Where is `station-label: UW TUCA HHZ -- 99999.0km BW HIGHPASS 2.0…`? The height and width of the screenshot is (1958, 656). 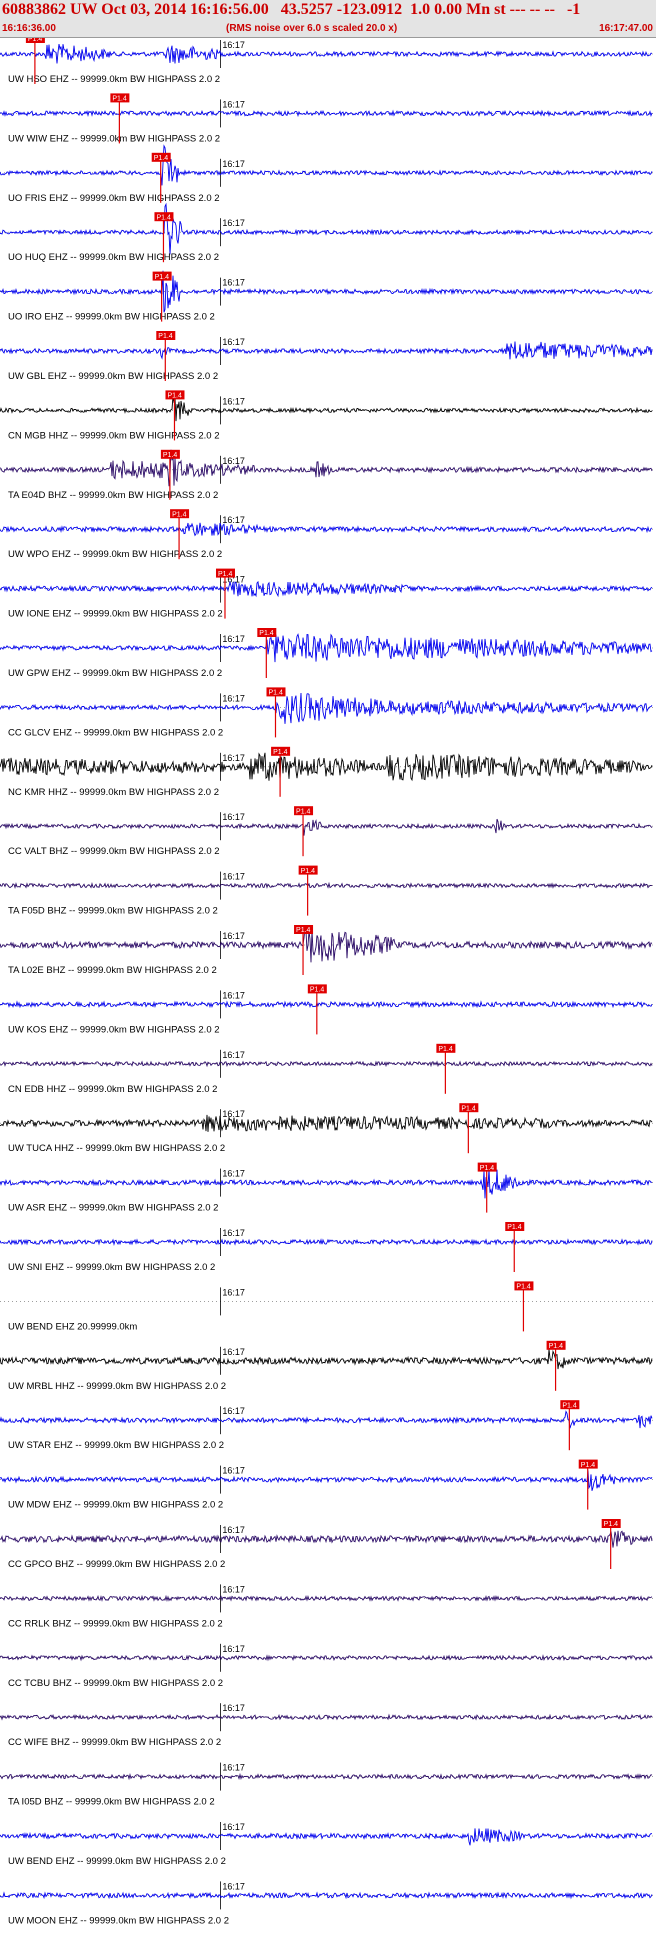
station-label: UW TUCA HHZ -- 99999.0km BW HIGHPASS 2.0… is located at coordinates (116, 1148).